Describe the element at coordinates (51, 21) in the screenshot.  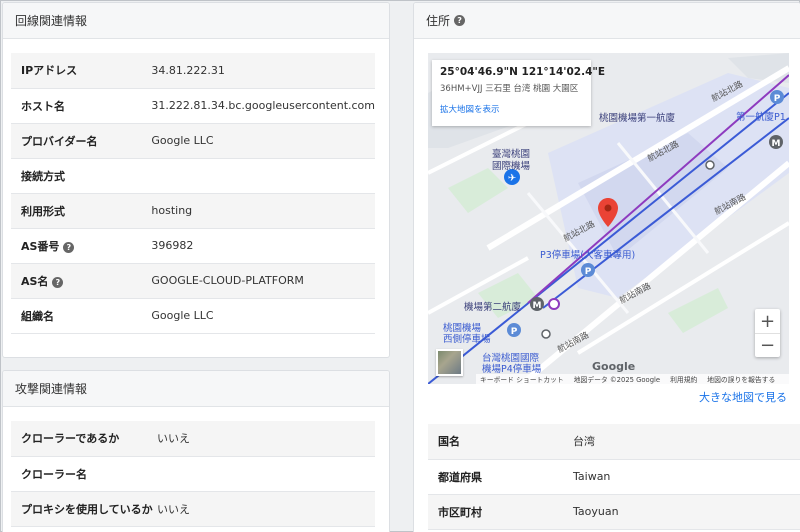
I see `line-info-title: 回線関連情報` at that location.